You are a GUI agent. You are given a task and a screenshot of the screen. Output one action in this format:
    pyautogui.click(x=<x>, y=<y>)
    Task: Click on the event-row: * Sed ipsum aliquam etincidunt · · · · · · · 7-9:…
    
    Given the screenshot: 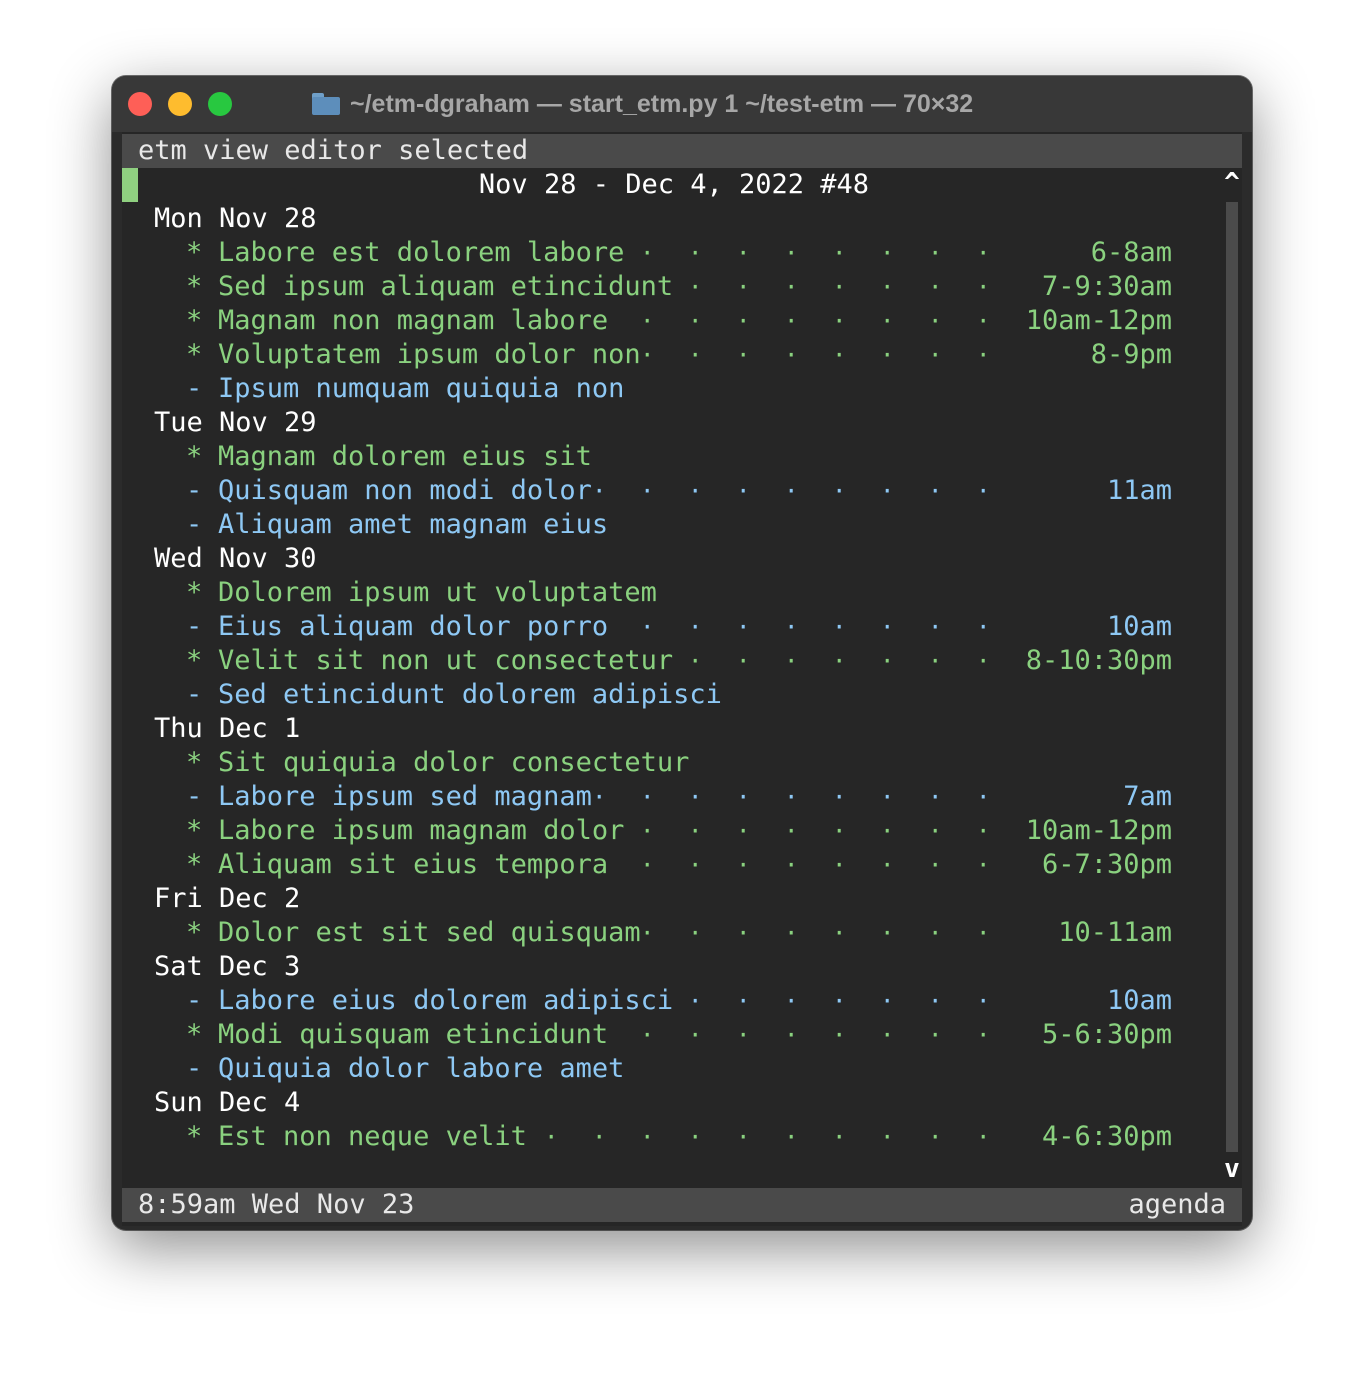 What is the action you would take?
    pyautogui.click(x=672, y=287)
    